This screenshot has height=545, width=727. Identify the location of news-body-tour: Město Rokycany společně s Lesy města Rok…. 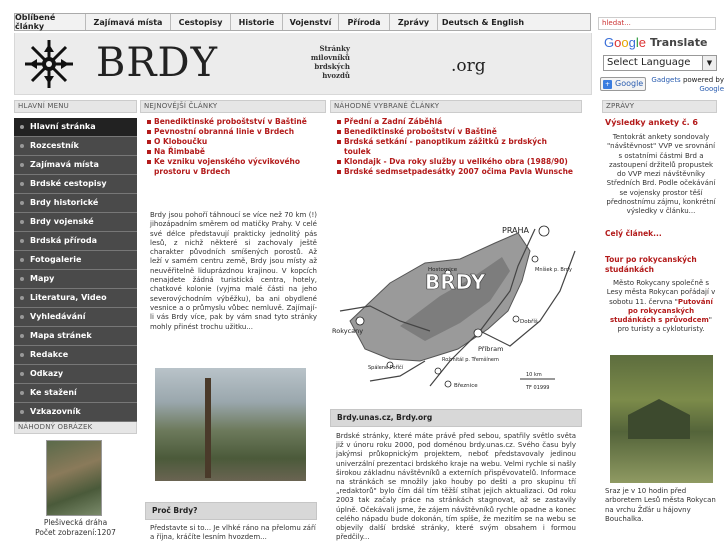
(661, 306).